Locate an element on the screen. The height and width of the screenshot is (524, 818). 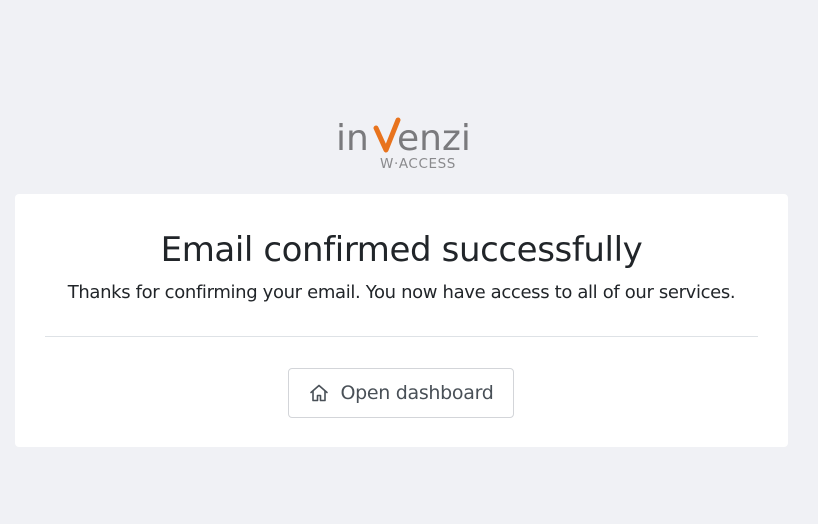
home-icon is located at coordinates (319, 393).